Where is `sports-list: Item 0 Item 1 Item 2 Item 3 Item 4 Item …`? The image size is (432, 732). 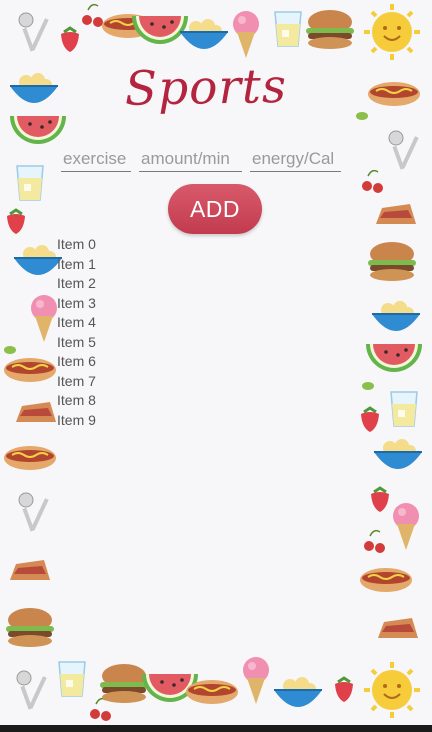
sports-list: Item 0 Item 1 Item 2 Item 3 Item 4 Item … is located at coordinates (76, 332).